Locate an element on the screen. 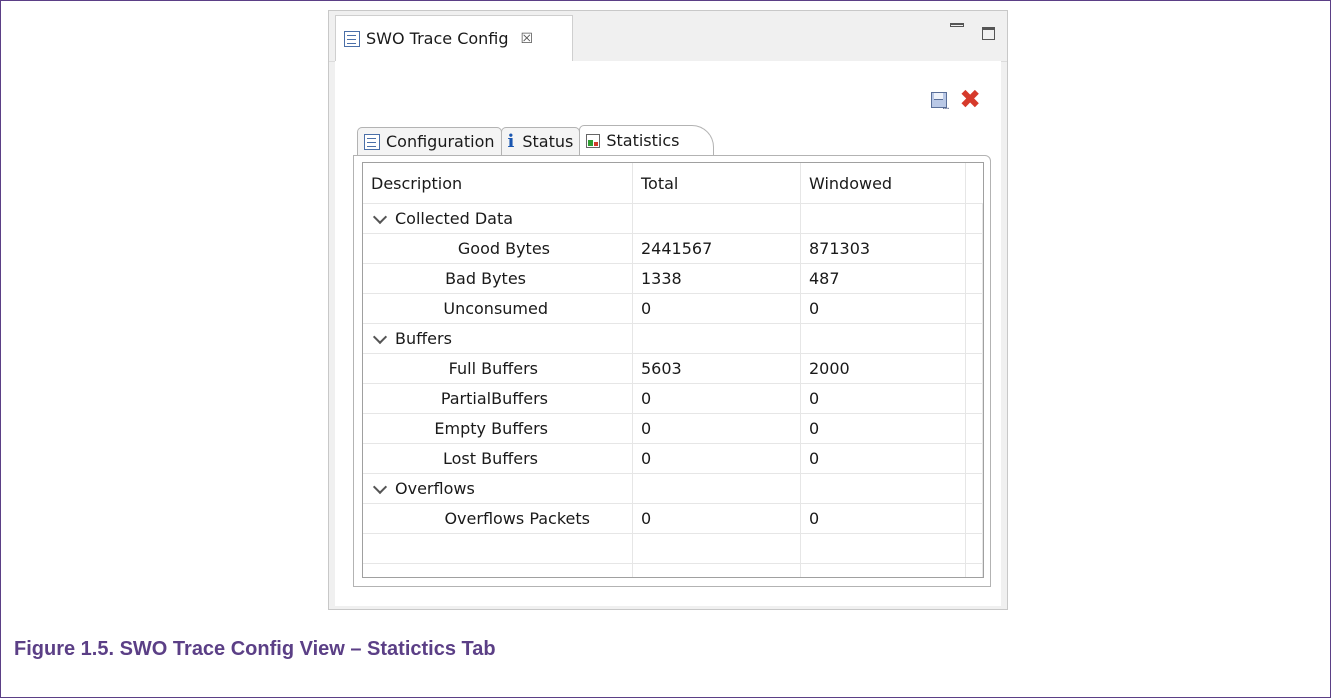 The image size is (1333, 700). save-as-icon is located at coordinates (940, 102).